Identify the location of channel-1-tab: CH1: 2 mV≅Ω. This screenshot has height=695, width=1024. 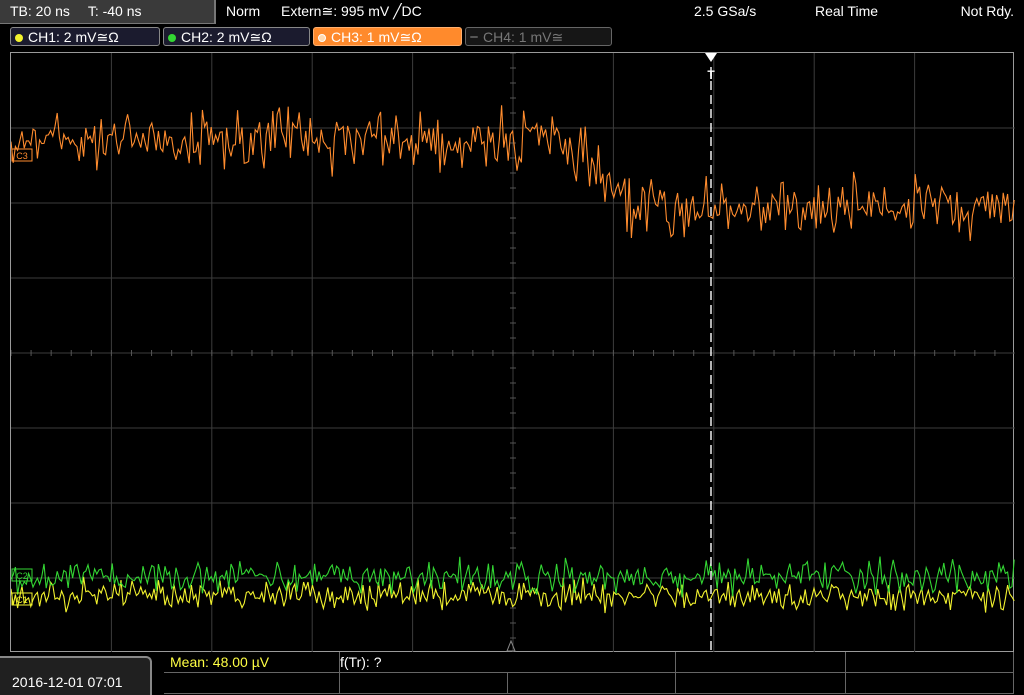
(85, 36).